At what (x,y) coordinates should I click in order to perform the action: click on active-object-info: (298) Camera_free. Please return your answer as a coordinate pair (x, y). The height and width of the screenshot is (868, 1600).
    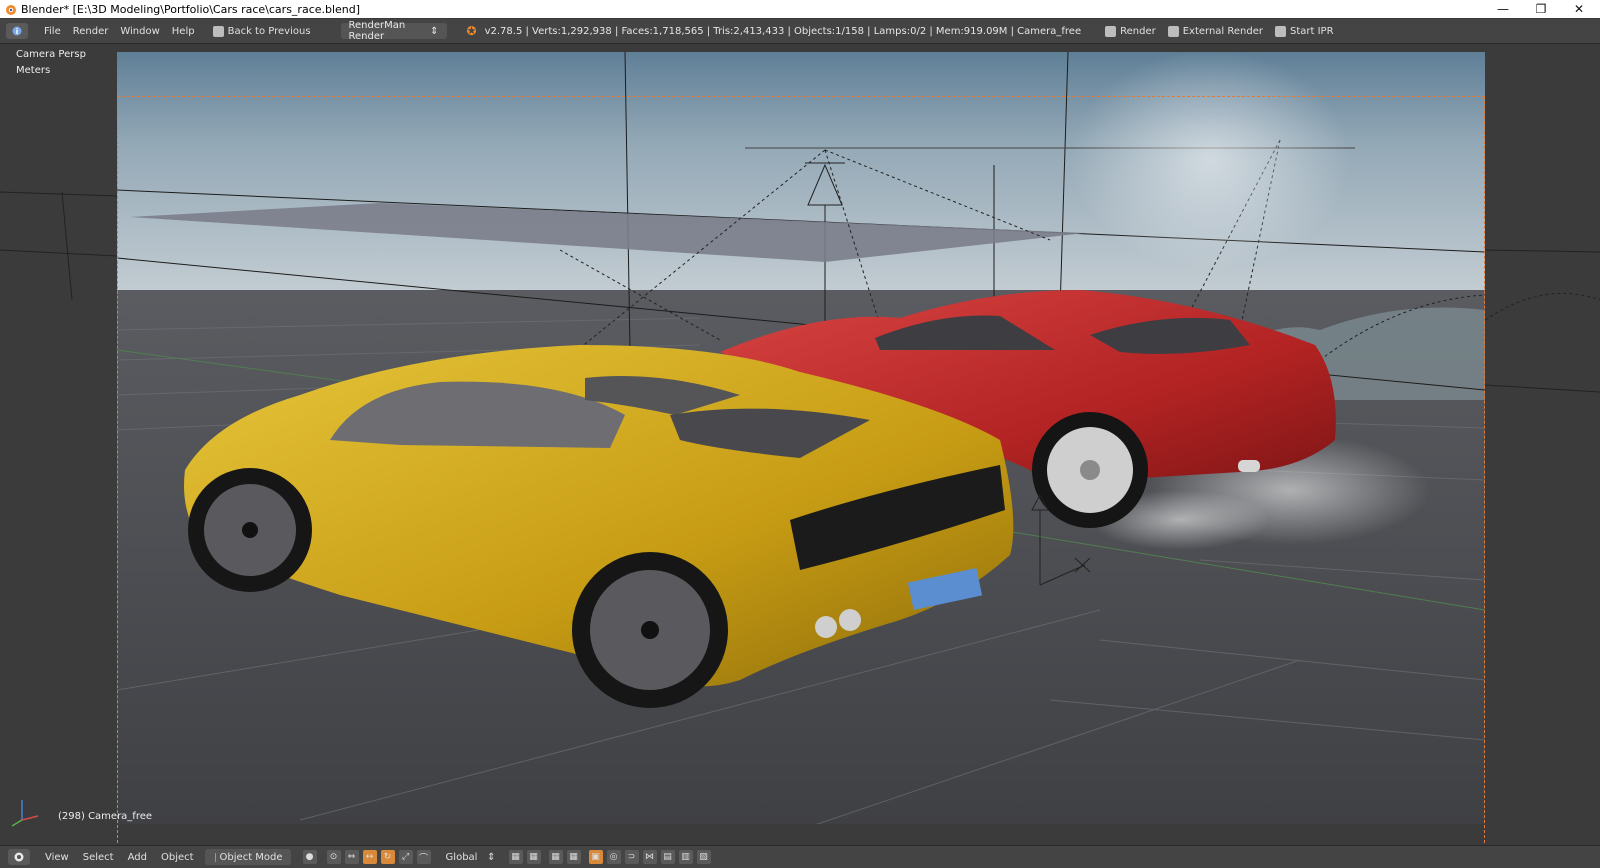
    Looking at the image, I should click on (105, 816).